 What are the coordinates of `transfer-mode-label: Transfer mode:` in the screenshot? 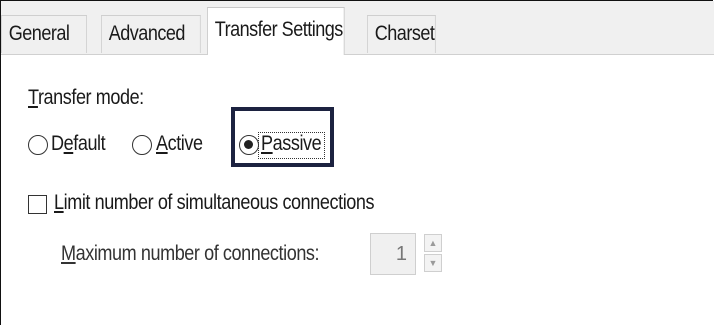 It's located at (86, 98).